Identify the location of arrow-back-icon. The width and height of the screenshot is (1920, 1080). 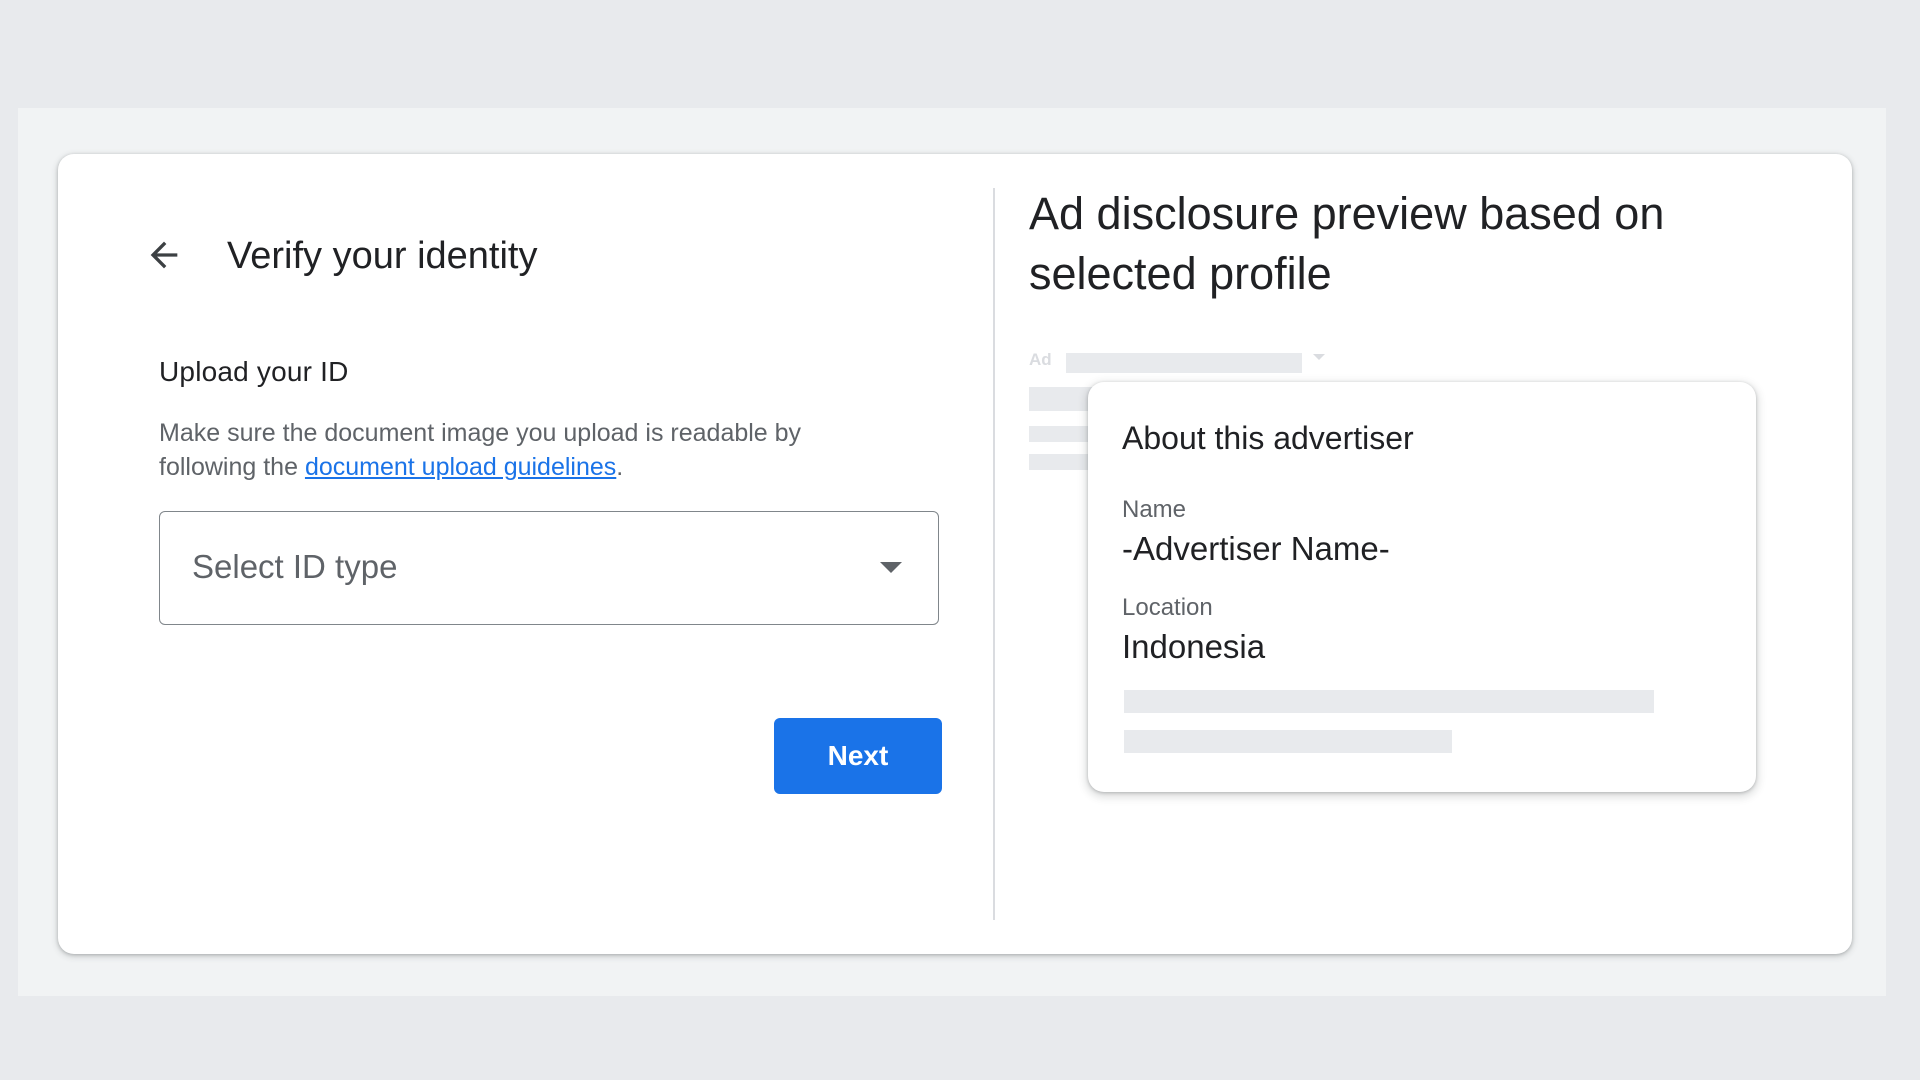
(164, 255).